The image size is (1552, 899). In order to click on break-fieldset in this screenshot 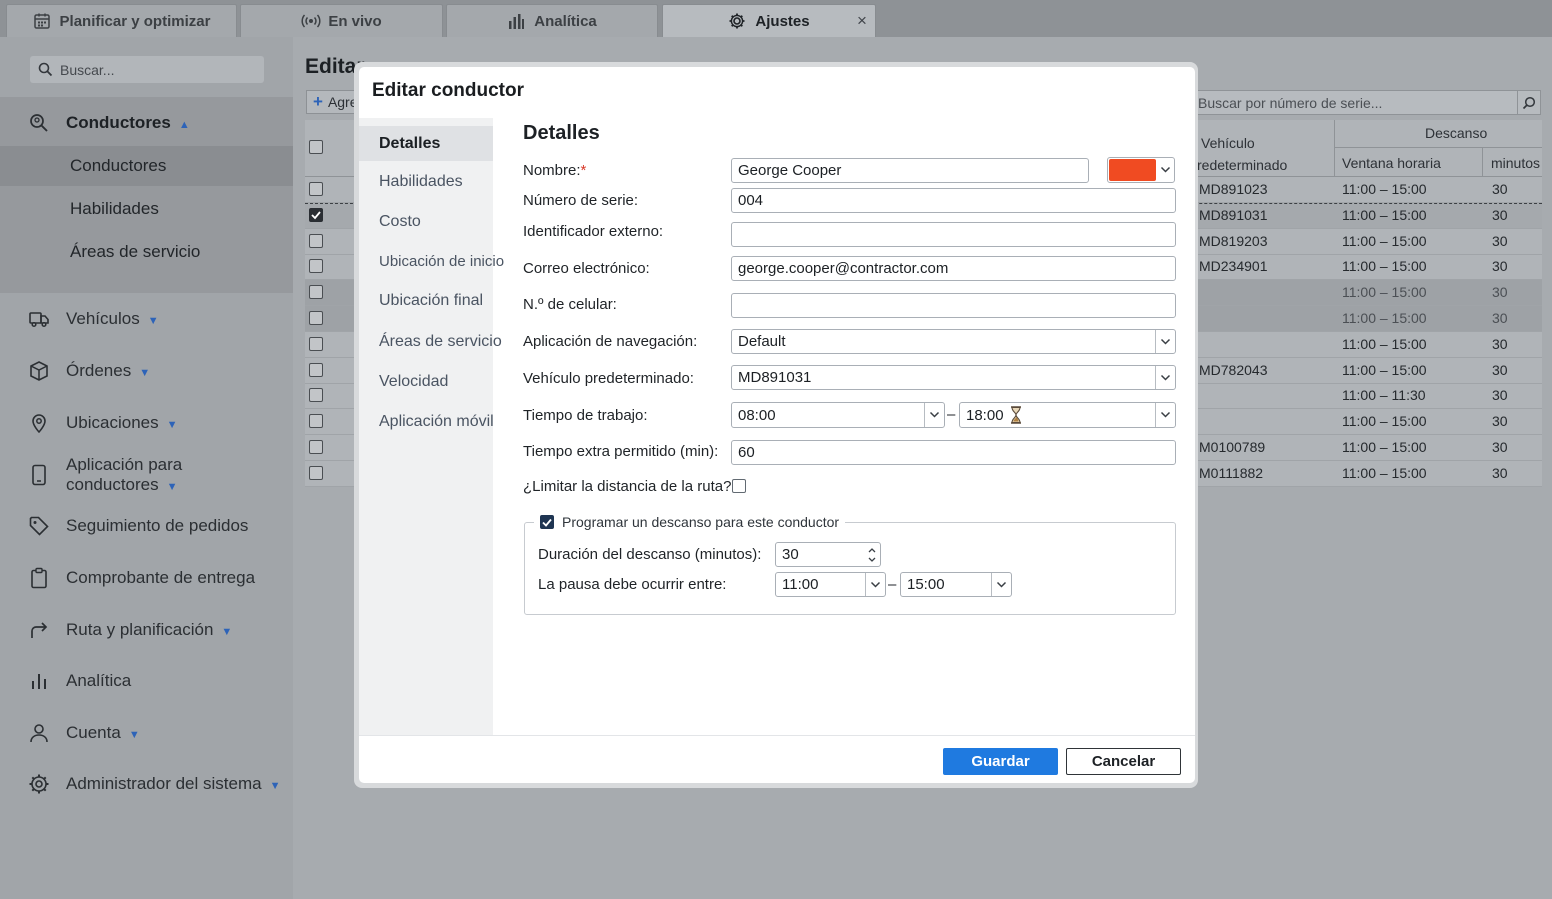, I will do `click(850, 568)`.